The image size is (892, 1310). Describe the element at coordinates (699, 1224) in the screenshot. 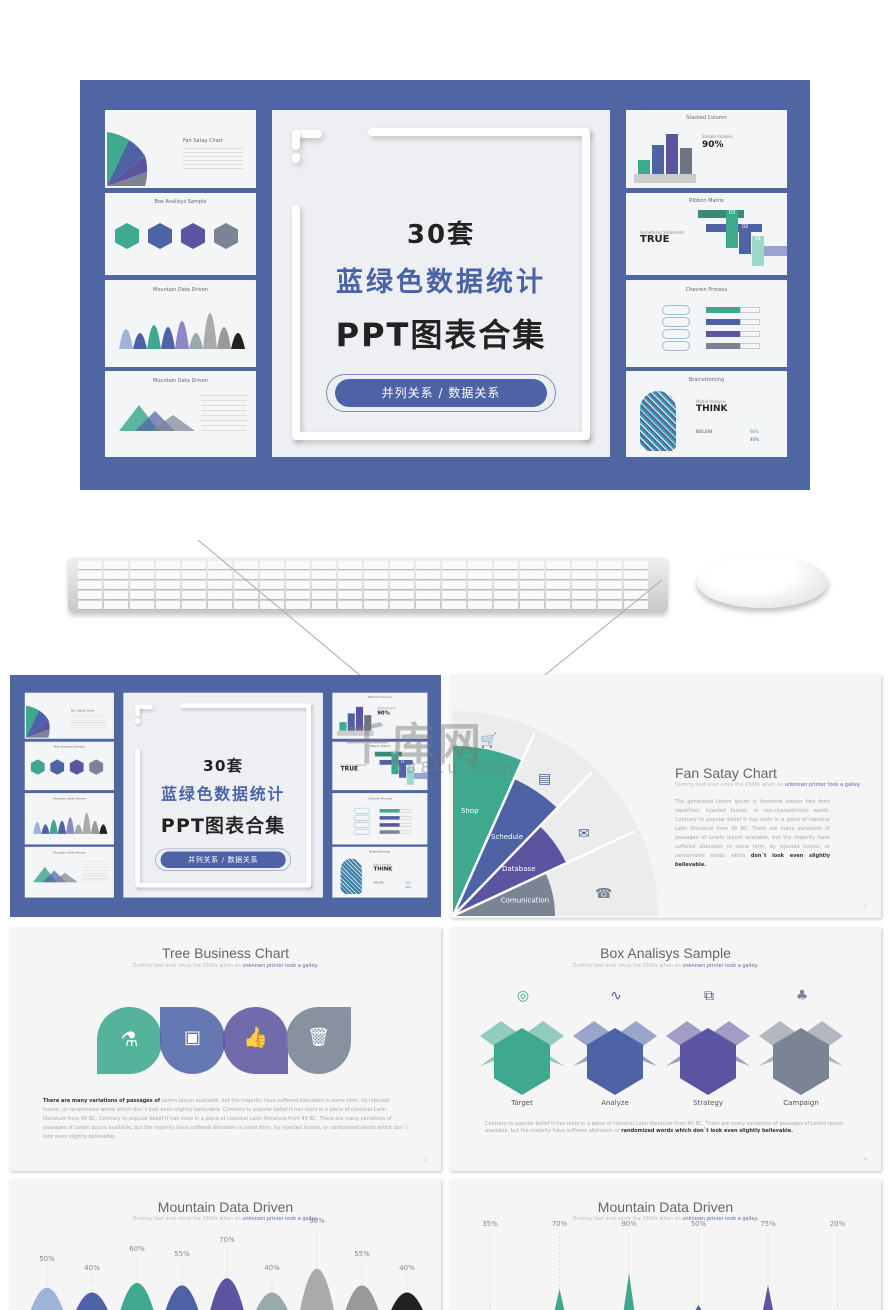

I see `mountain-value-label: 50%` at that location.